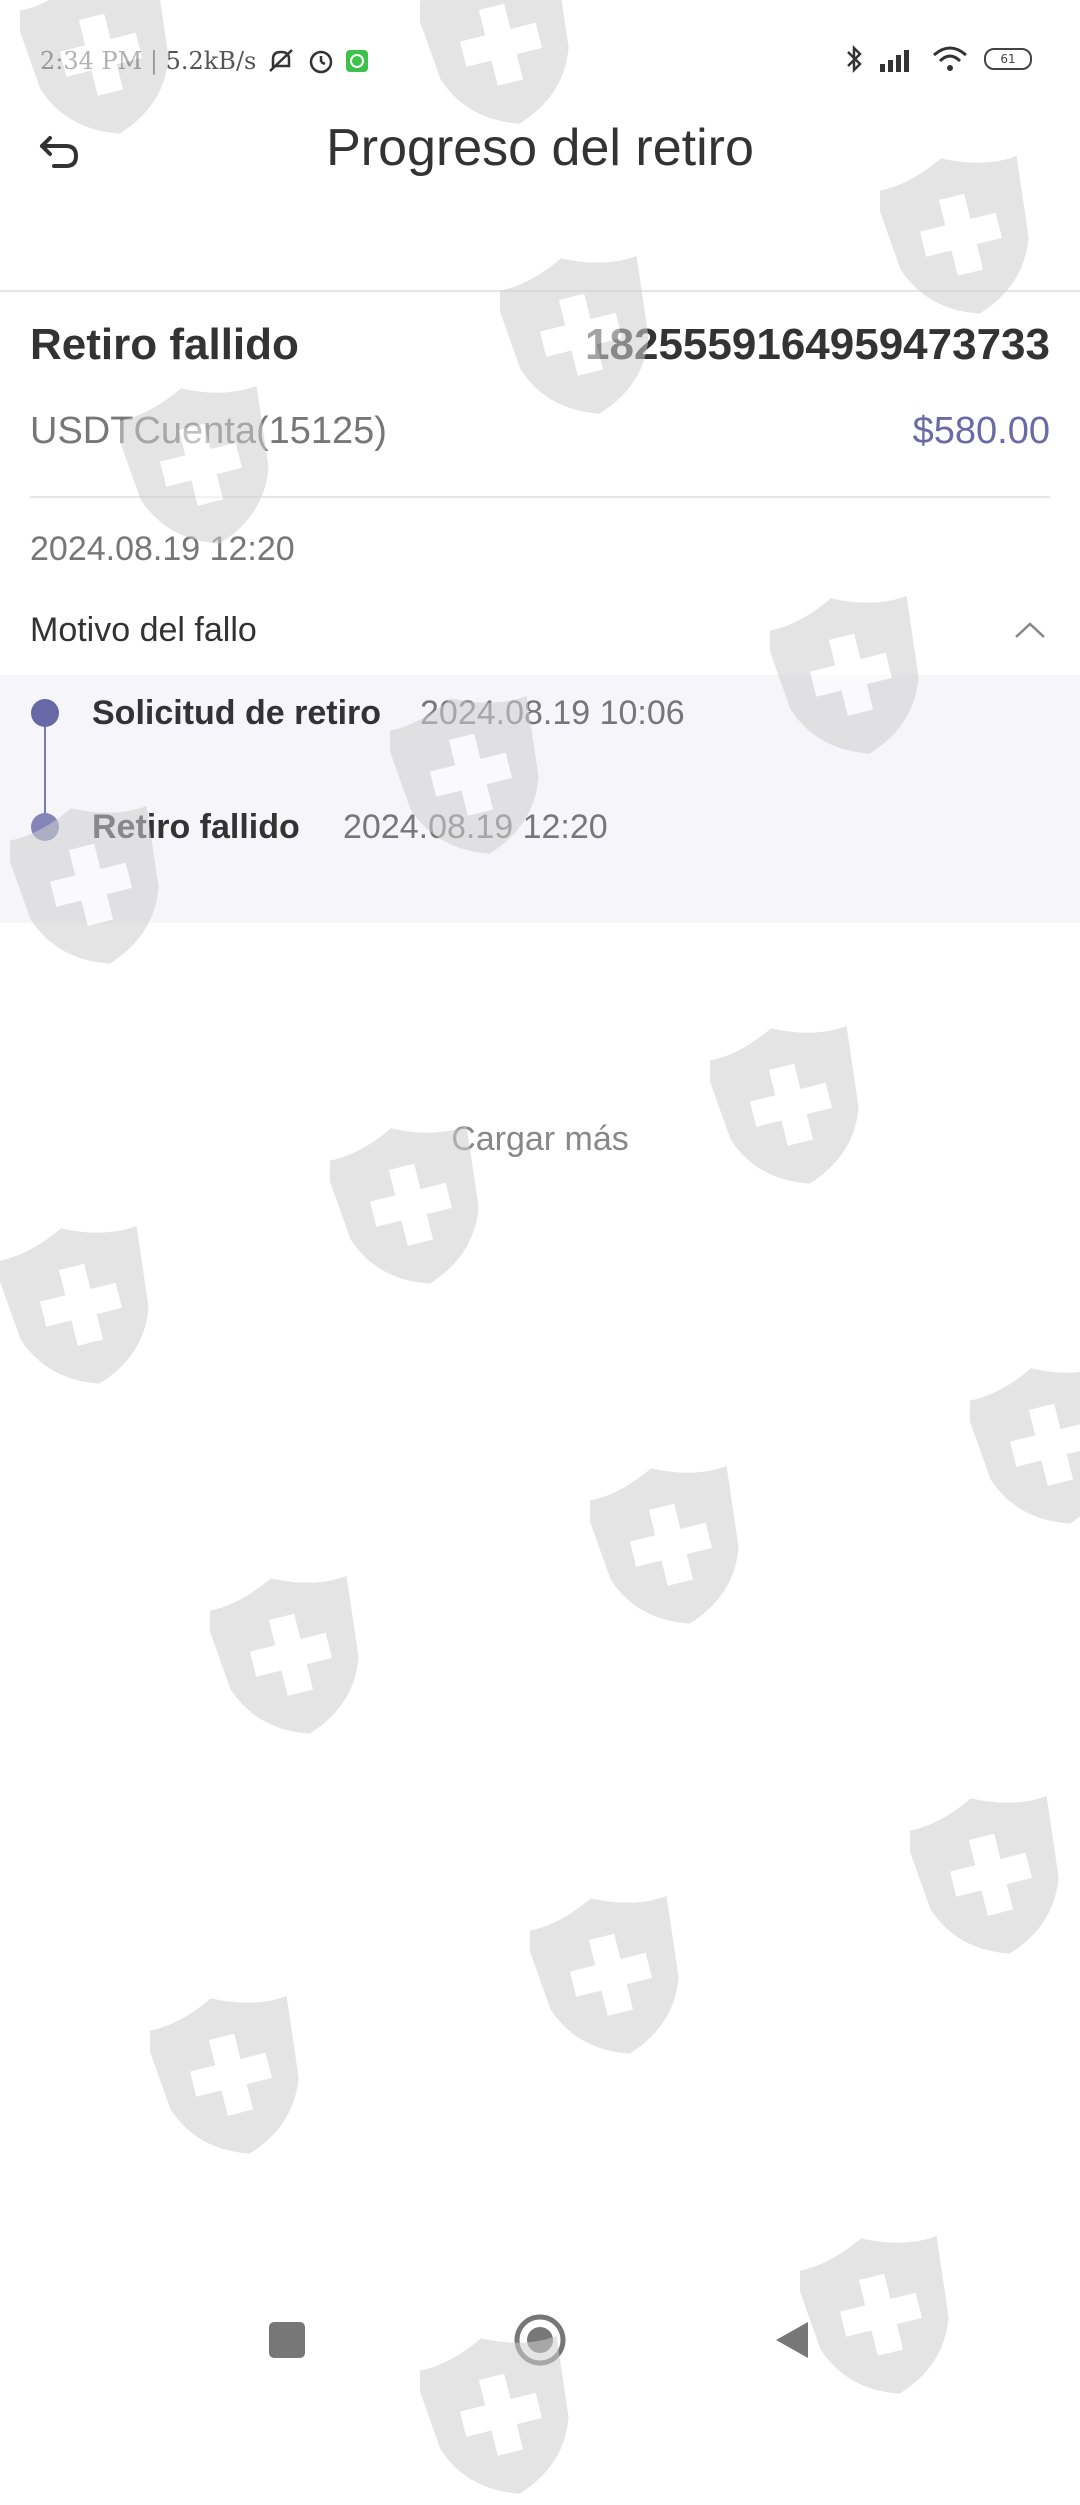  I want to click on recents-button, so click(287, 2340).